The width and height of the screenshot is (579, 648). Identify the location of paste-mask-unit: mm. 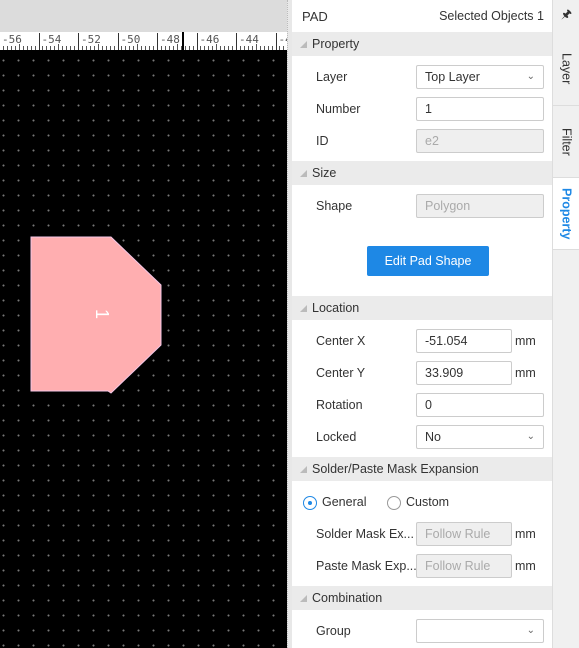
(525, 566).